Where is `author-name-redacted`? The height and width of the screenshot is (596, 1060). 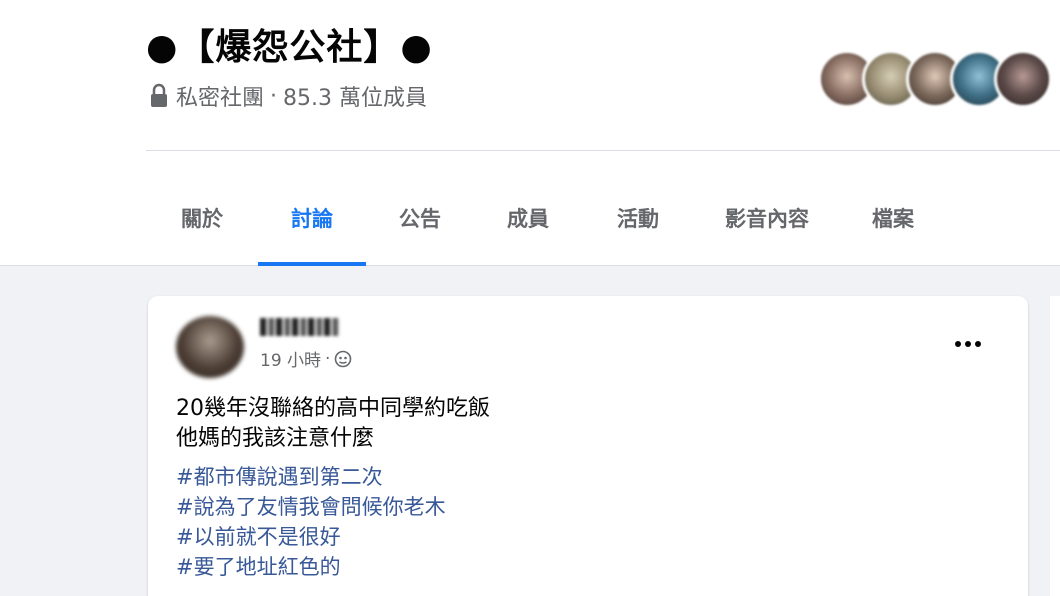 author-name-redacted is located at coordinates (300, 327).